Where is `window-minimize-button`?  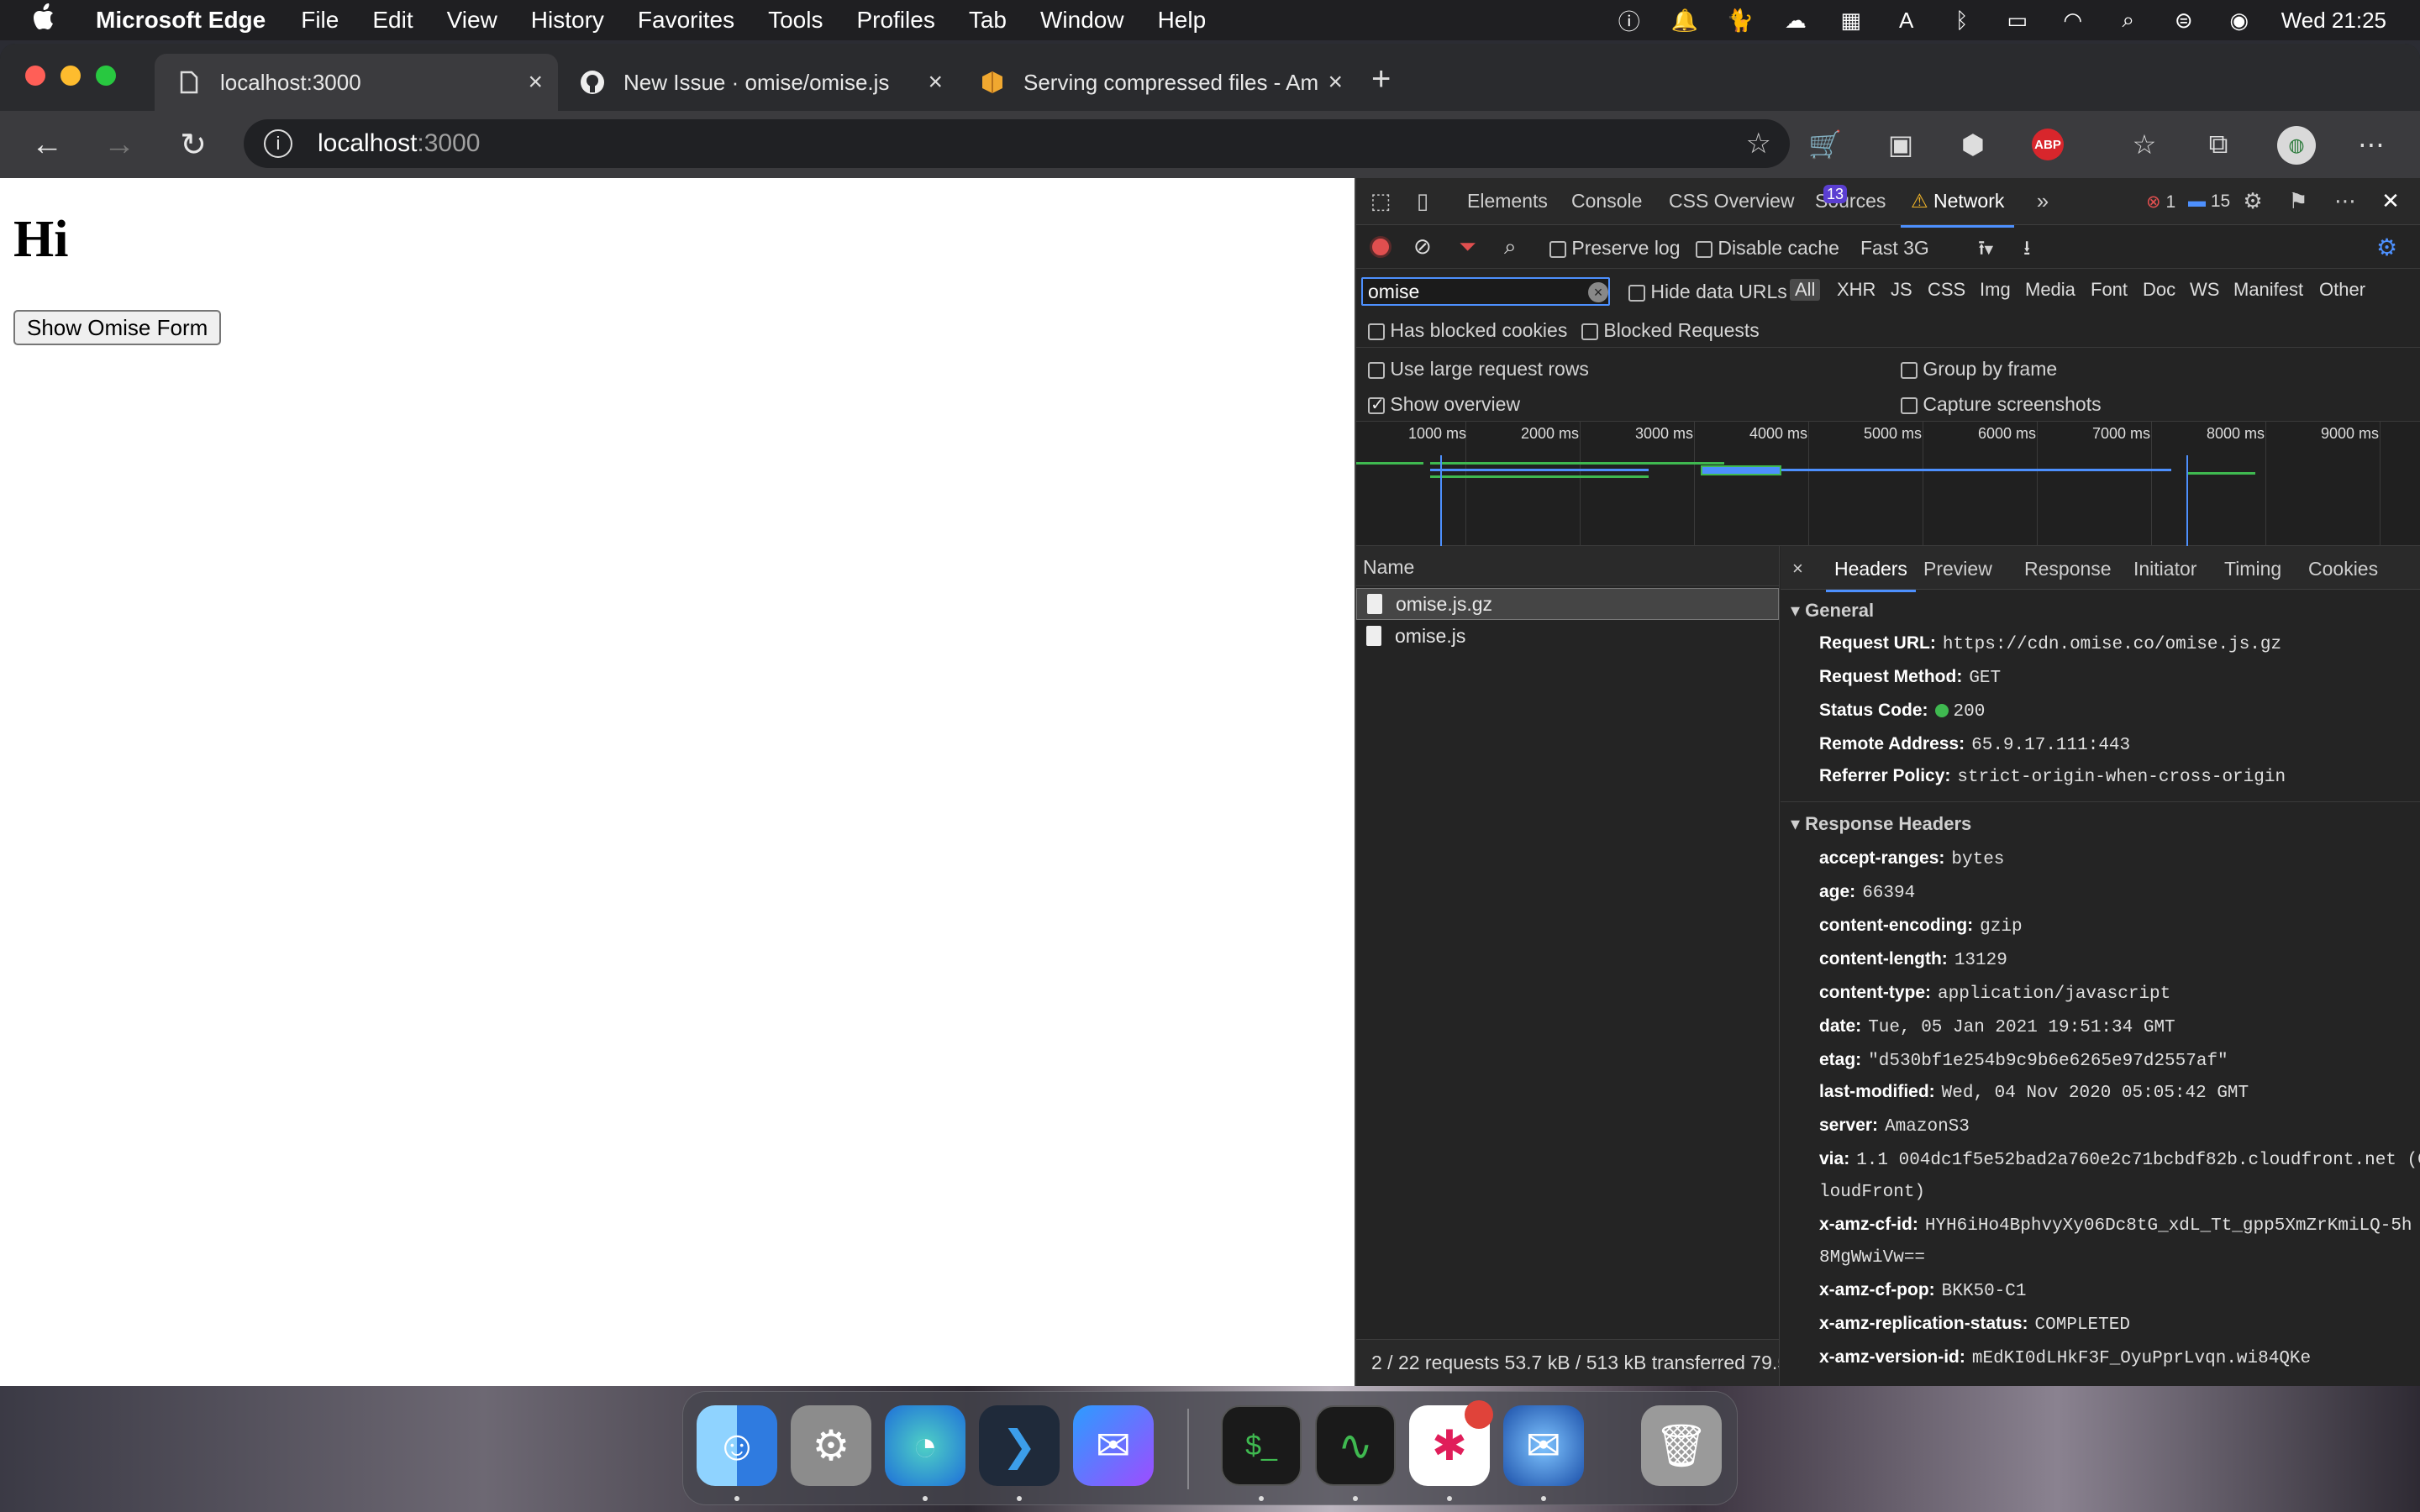
window-minimize-button is located at coordinates (70, 76).